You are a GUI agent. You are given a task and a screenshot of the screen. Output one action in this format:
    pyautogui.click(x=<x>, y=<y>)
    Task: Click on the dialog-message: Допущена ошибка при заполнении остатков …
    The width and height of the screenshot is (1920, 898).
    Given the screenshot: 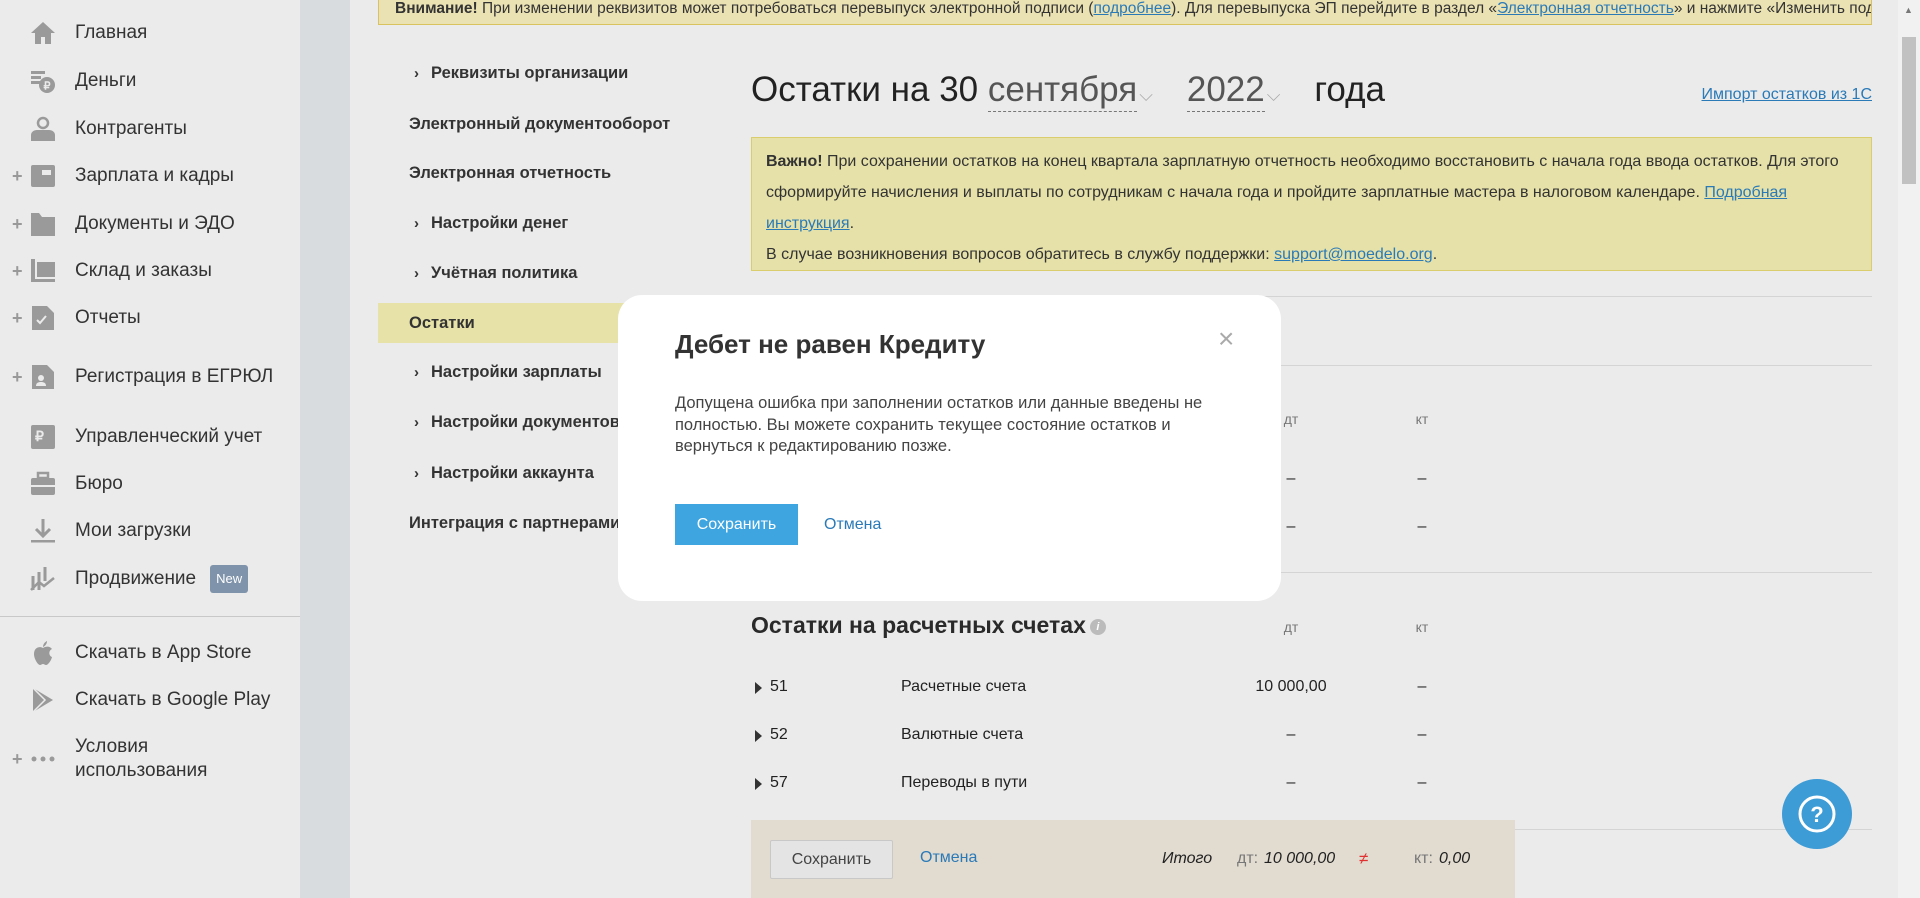 What is the action you would take?
    pyautogui.click(x=939, y=424)
    